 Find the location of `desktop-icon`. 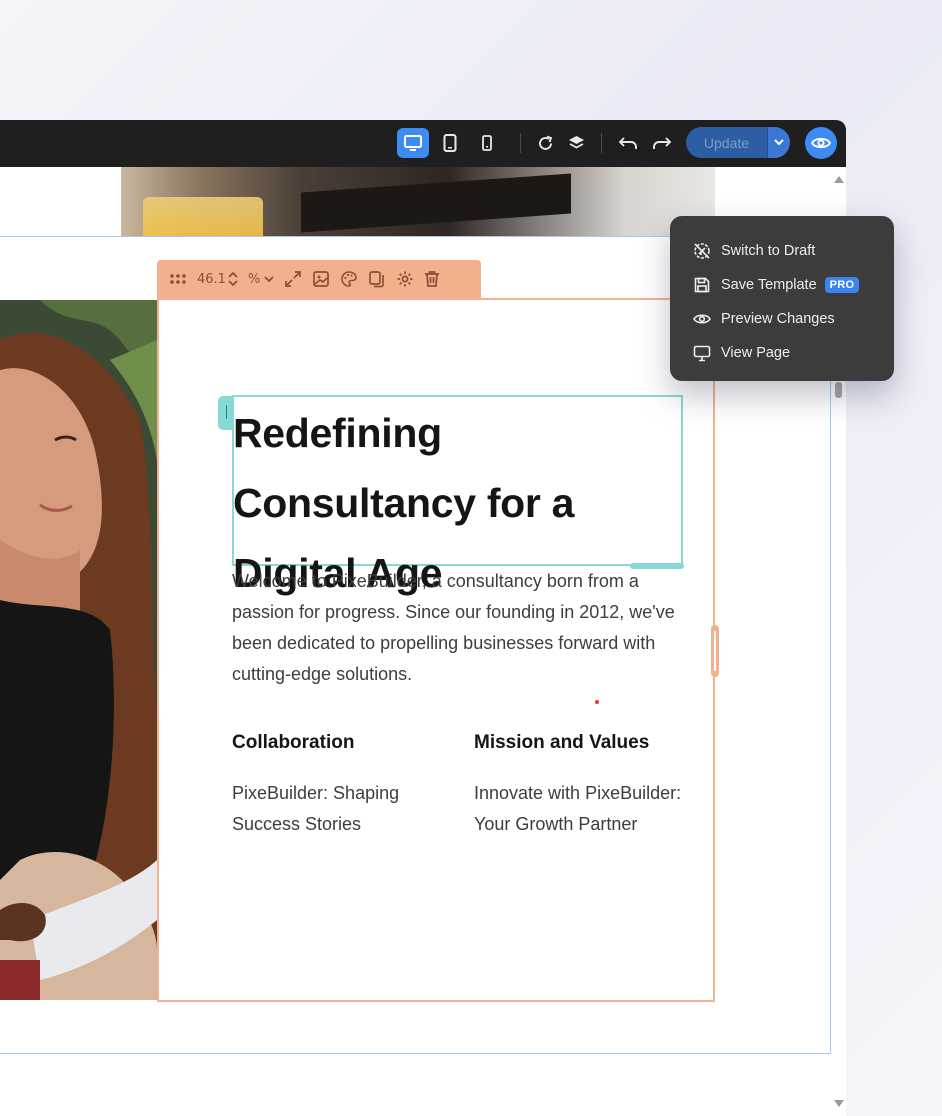

desktop-icon is located at coordinates (413, 142).